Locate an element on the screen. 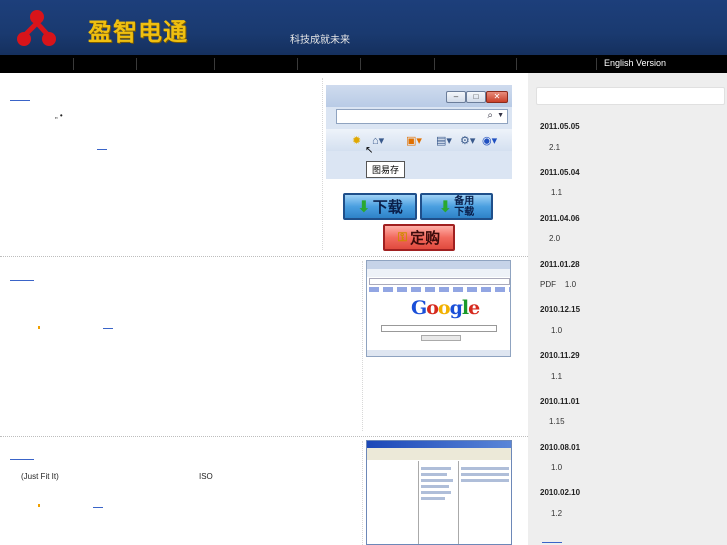 This screenshot has width=727, height=545. alt-download-label: 备用 下载 is located at coordinates (464, 207).